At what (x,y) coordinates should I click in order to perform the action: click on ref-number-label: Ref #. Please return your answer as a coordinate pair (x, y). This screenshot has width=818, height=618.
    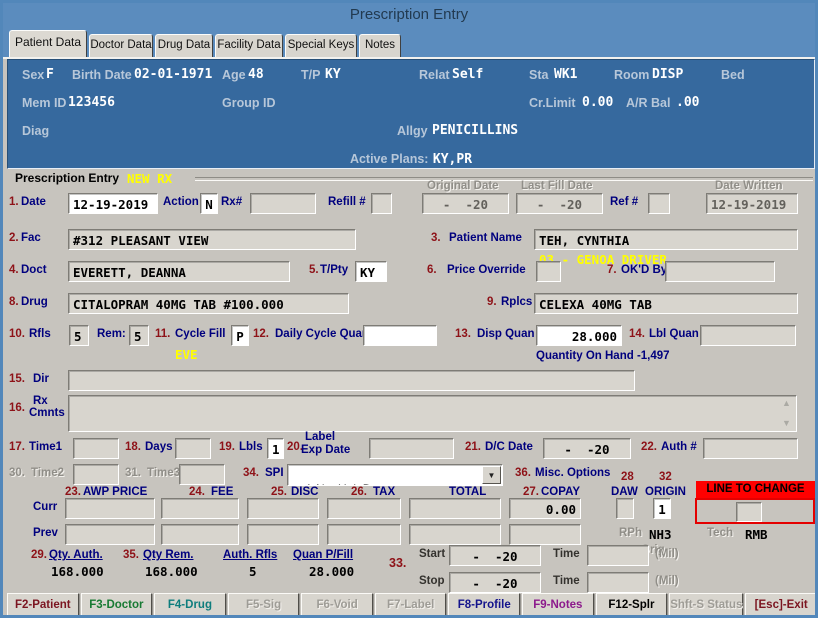
    Looking at the image, I should click on (624, 202).